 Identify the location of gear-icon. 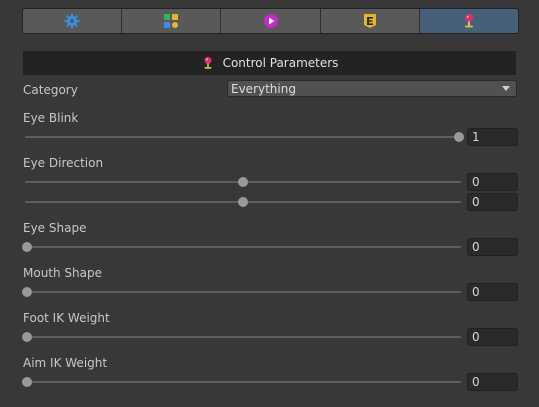
(72, 21).